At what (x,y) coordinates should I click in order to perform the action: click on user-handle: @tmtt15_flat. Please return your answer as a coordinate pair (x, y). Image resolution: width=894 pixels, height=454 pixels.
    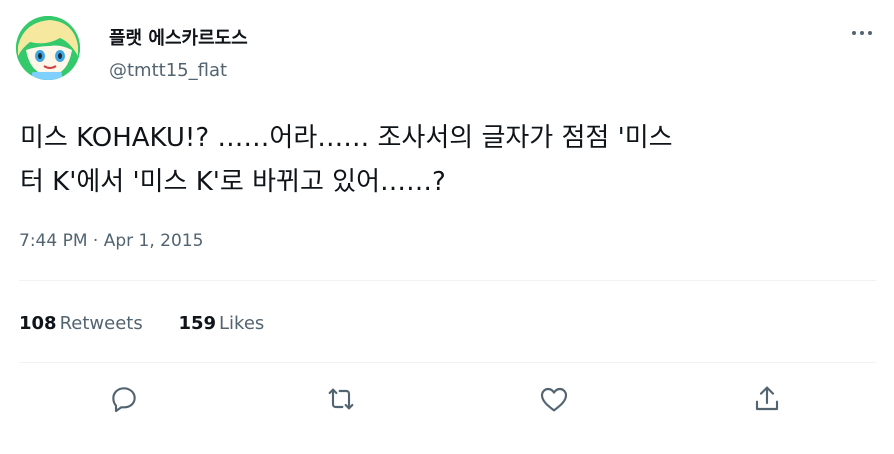
    Looking at the image, I should click on (168, 70).